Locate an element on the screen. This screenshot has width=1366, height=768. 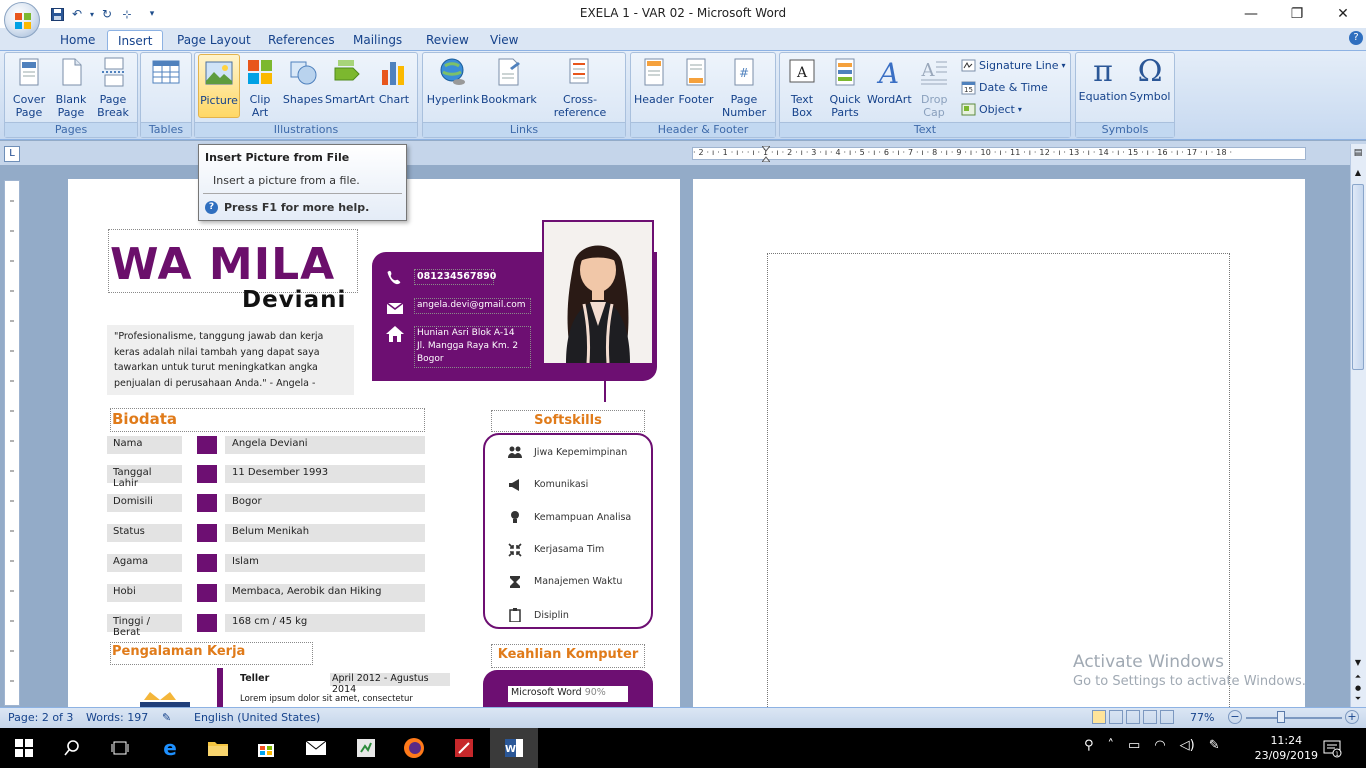
drop-cap-button: A Drop Cap is located at coordinates (934, 87).